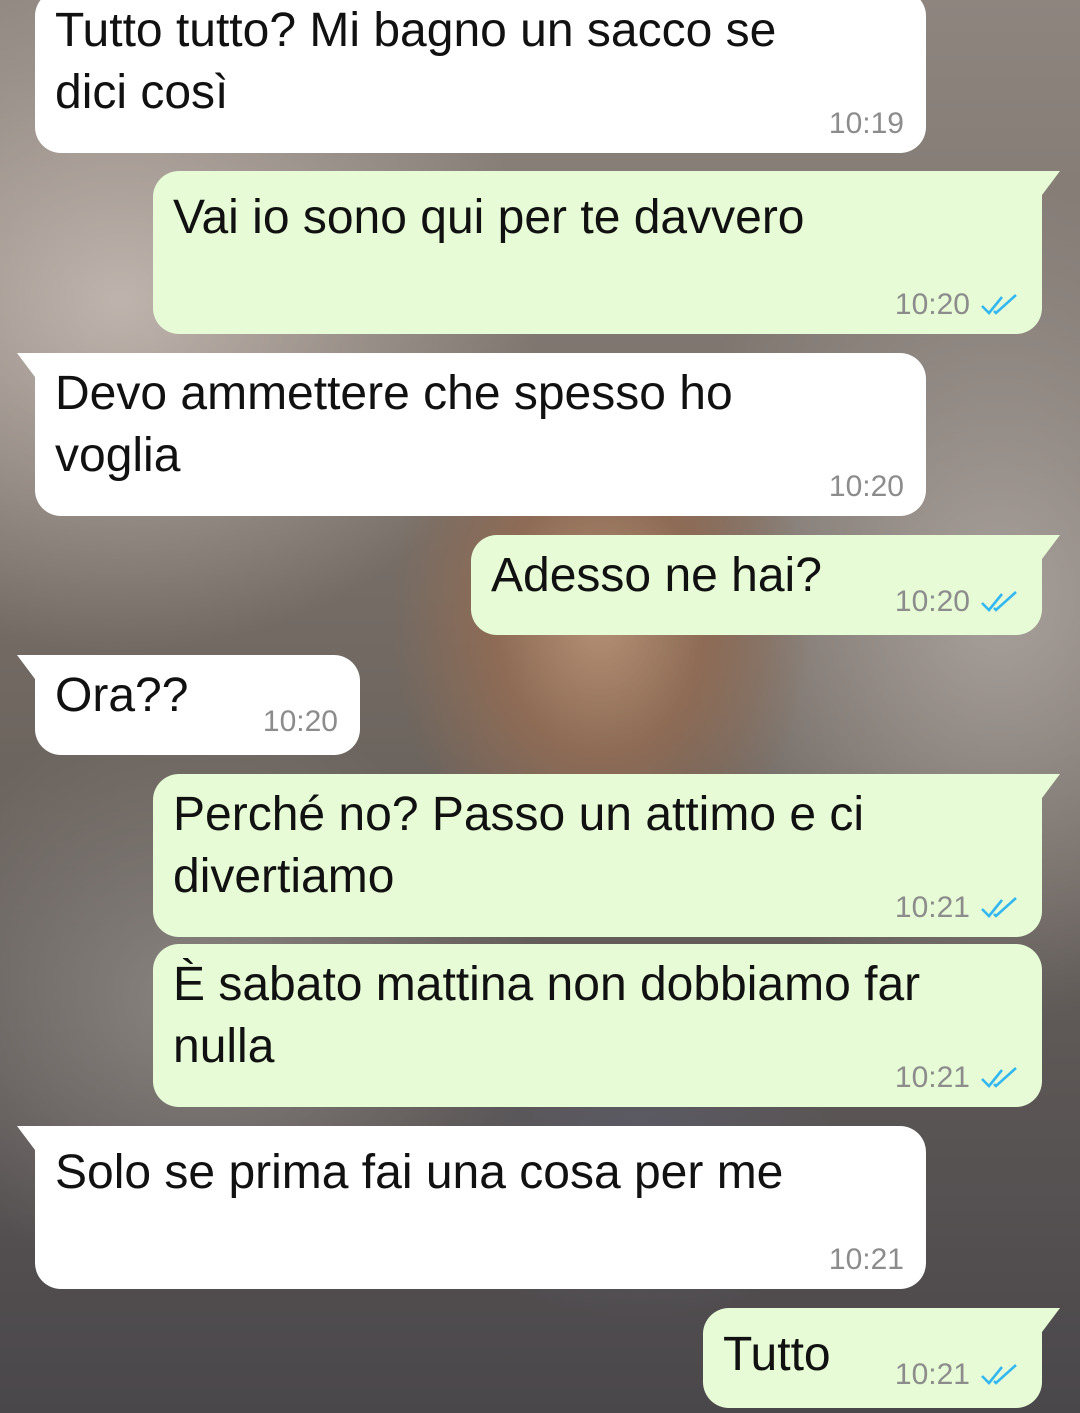 The width and height of the screenshot is (1080, 1413). What do you see at coordinates (471, 1207) in the screenshot?
I see `incoming-message-bubble: Solo se prima fai una cosa per me 10:21` at bounding box center [471, 1207].